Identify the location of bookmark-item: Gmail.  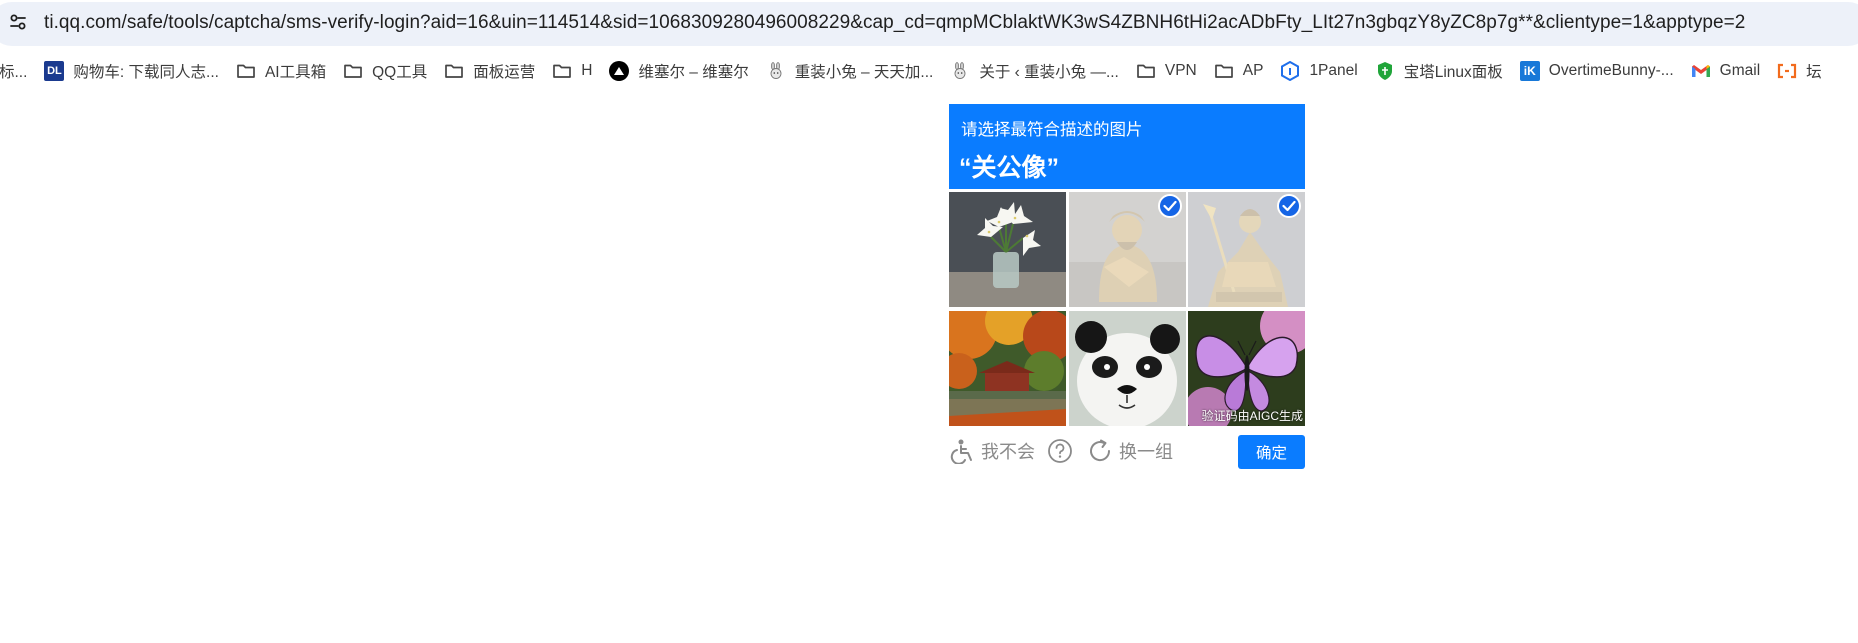
(1726, 71).